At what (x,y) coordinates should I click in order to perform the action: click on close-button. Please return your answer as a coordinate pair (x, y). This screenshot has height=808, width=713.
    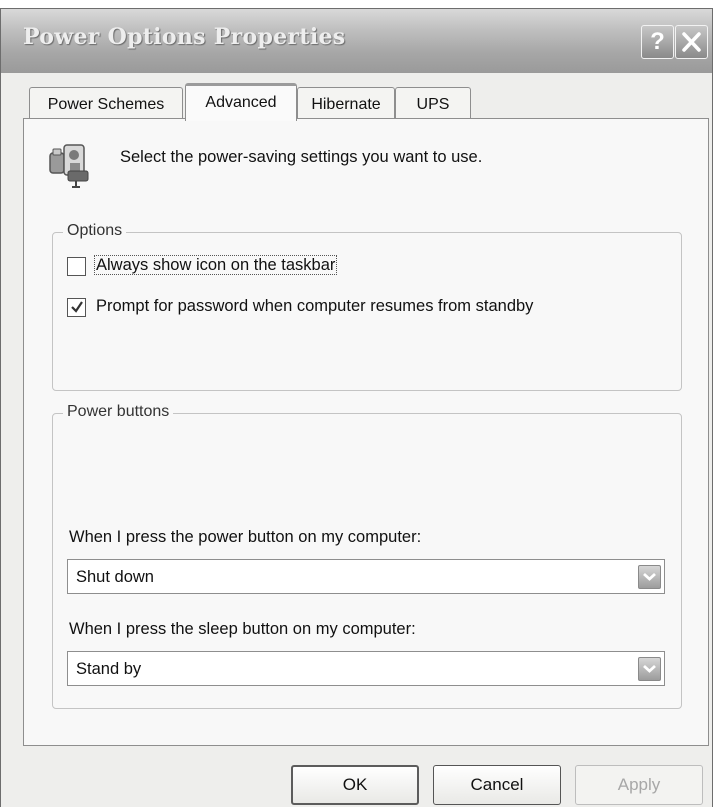
    Looking at the image, I should click on (691, 42).